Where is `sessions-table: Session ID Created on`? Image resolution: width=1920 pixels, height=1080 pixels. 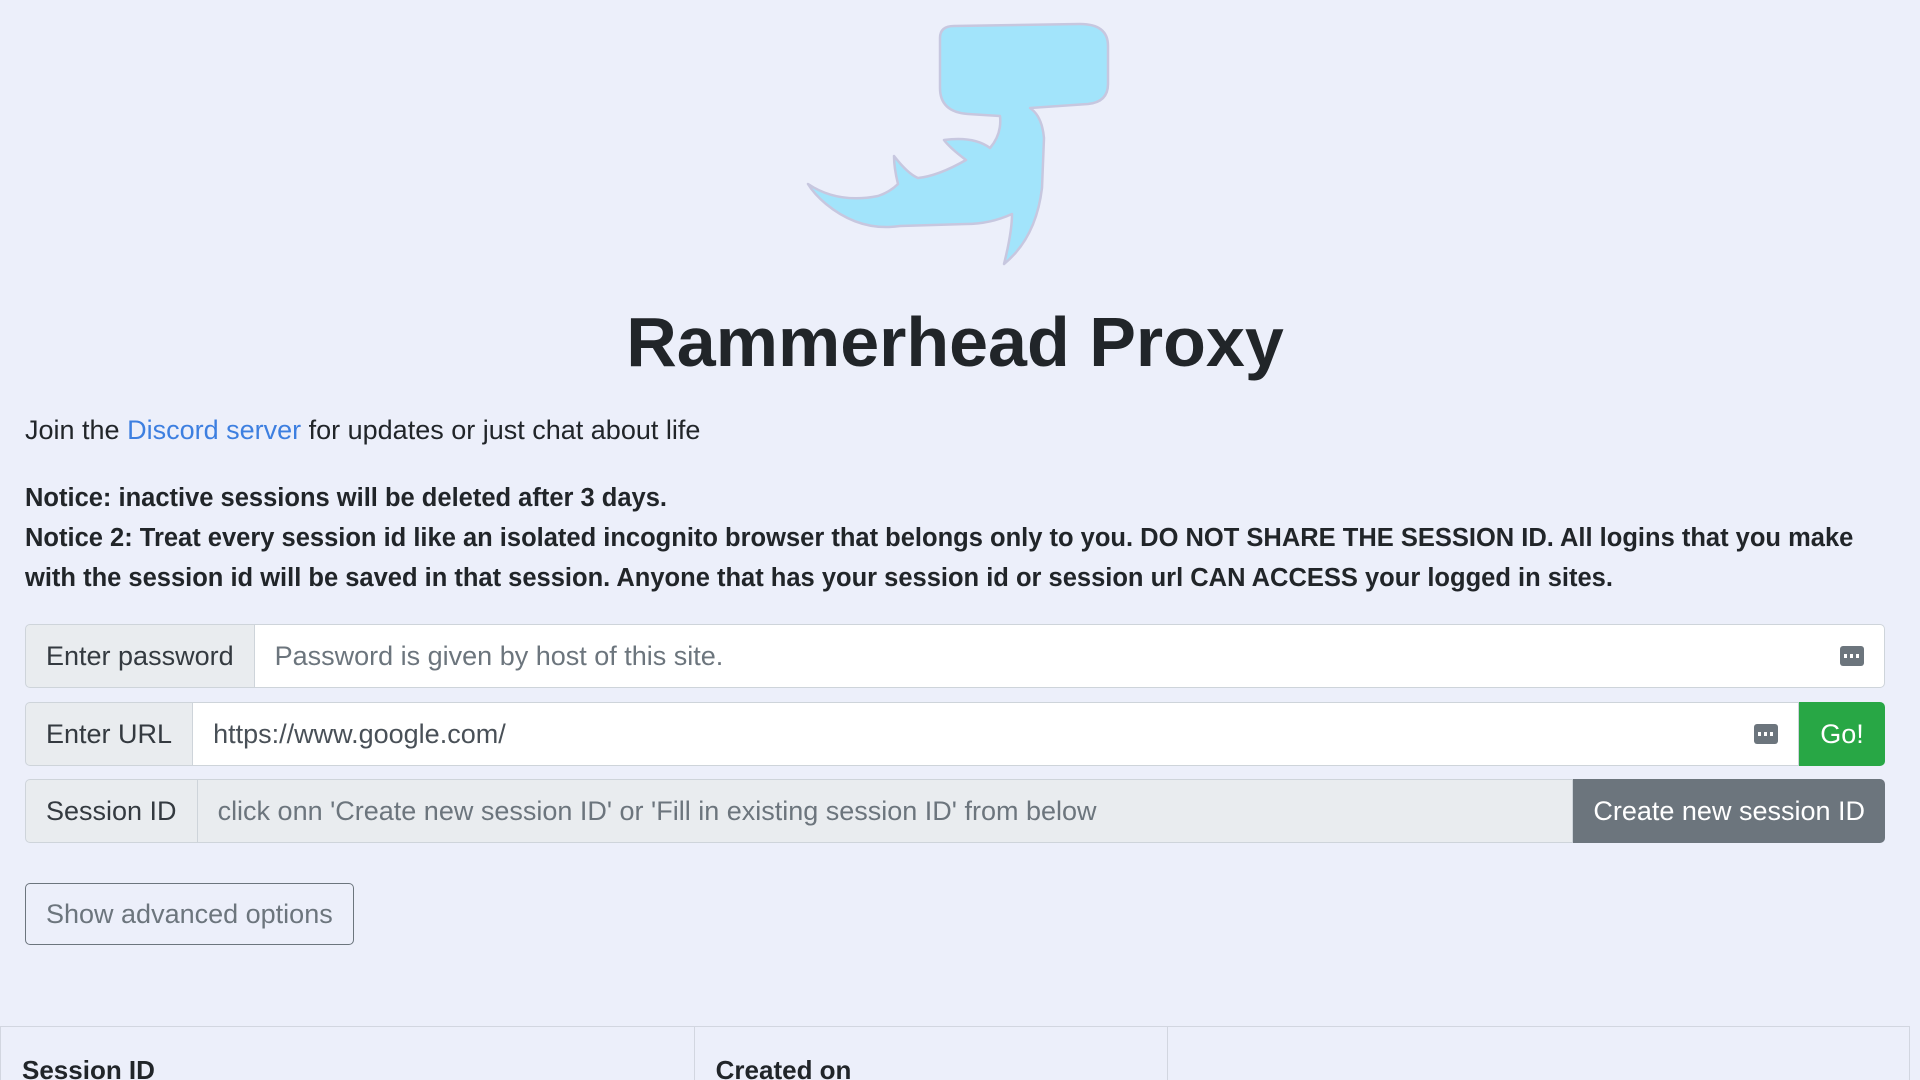 sessions-table: Session ID Created on is located at coordinates (955, 1053).